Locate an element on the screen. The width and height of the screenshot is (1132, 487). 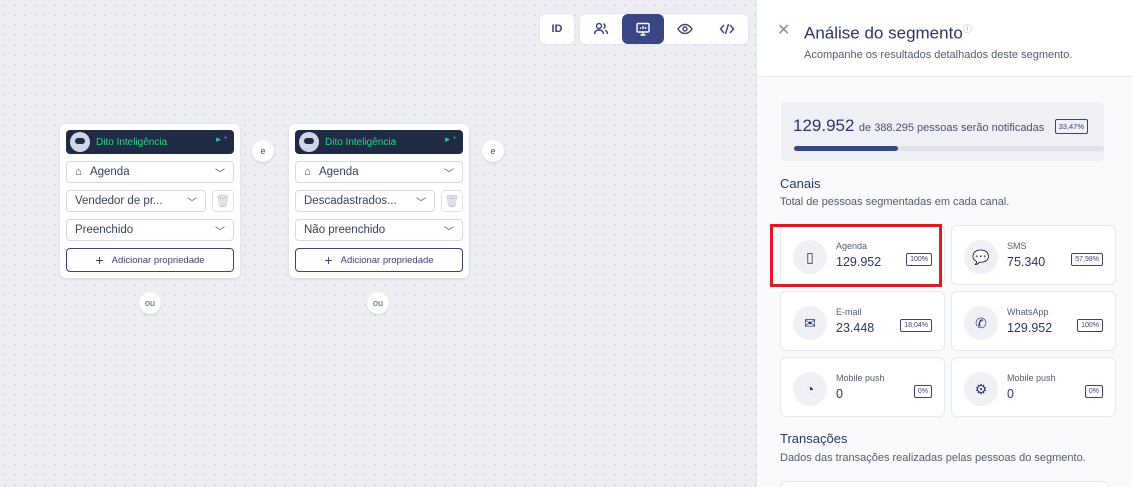
notified-text: de 388.295 pessoas serão notificadas is located at coordinates (951, 128).